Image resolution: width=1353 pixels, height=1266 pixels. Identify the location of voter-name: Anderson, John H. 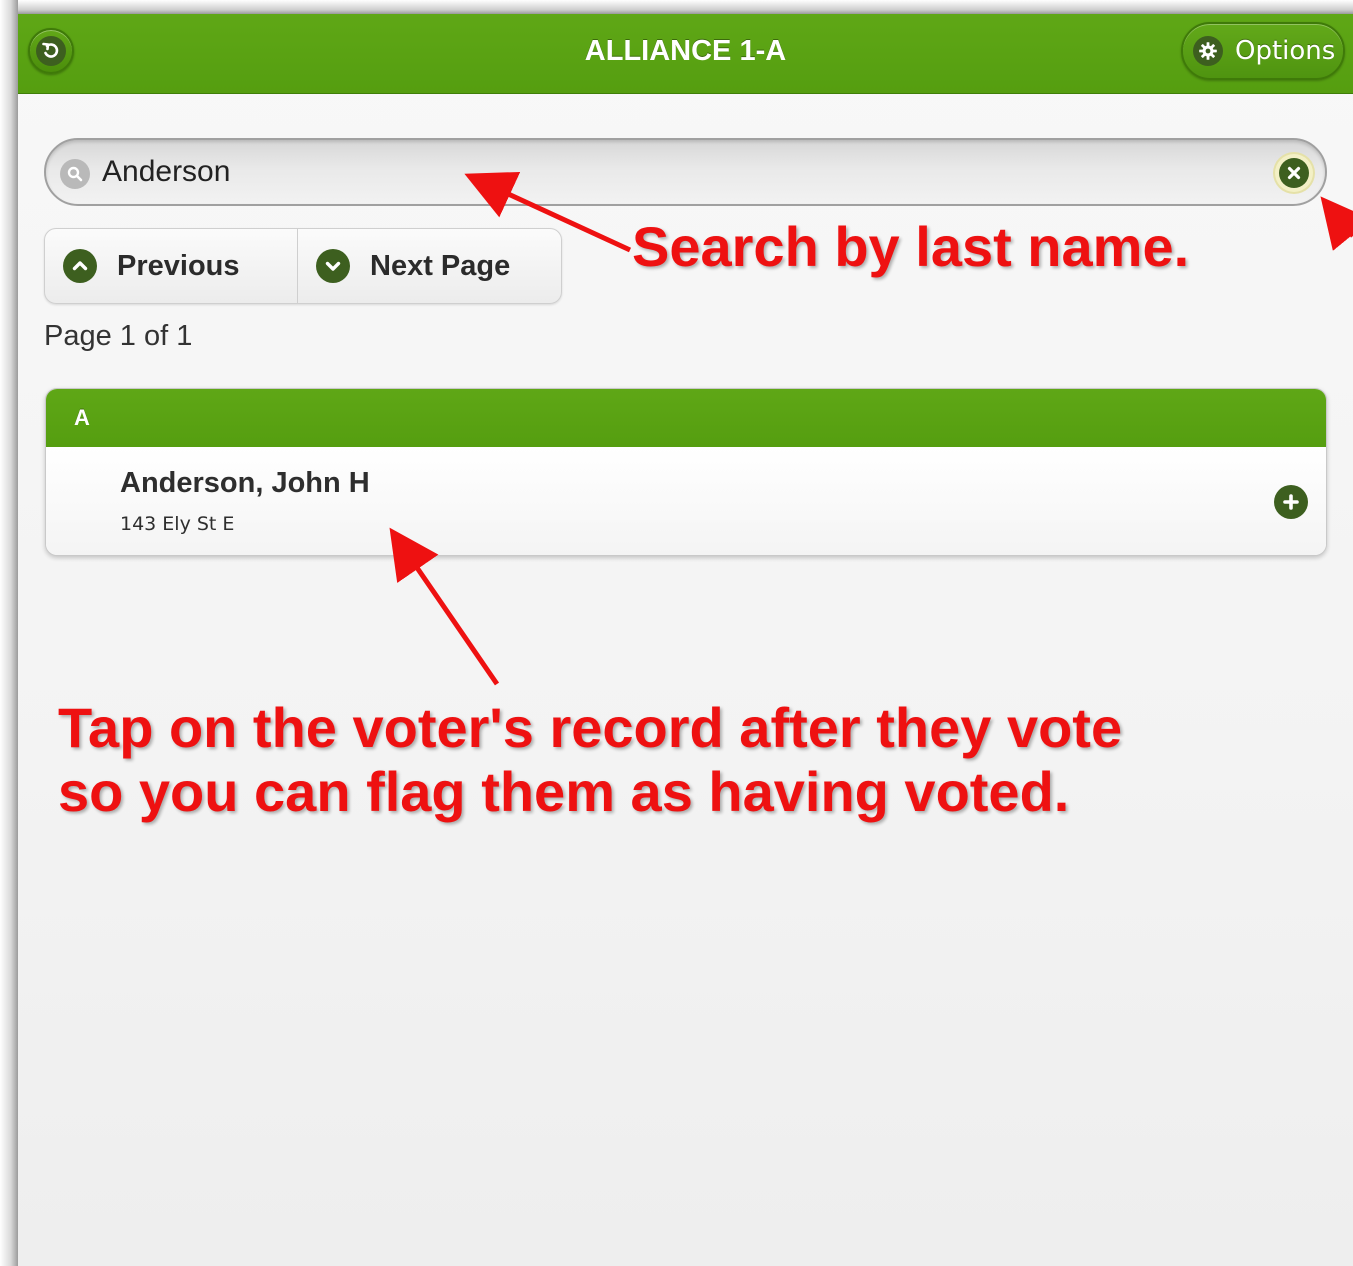
(245, 483).